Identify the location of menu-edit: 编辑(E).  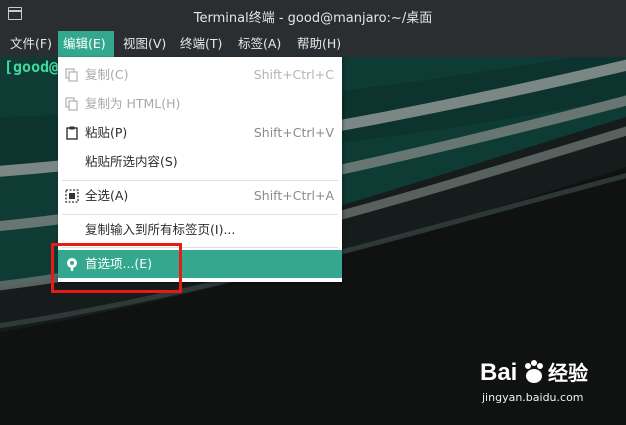
(86, 44).